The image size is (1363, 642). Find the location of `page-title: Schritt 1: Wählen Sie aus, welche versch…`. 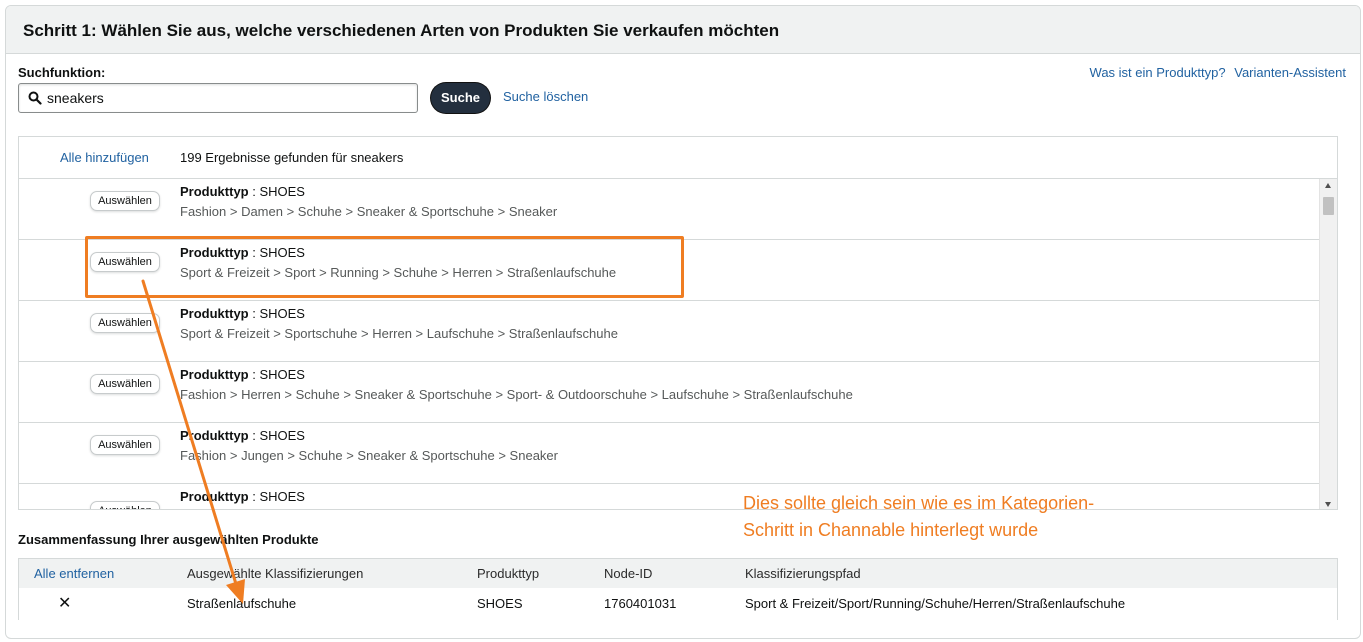

page-title: Schritt 1: Wählen Sie aus, welche versch… is located at coordinates (401, 30).